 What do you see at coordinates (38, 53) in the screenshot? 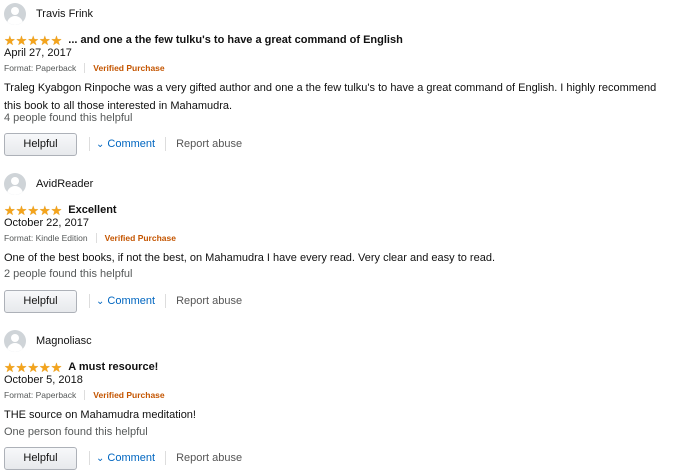
I see `review-date: April 27, 2017` at bounding box center [38, 53].